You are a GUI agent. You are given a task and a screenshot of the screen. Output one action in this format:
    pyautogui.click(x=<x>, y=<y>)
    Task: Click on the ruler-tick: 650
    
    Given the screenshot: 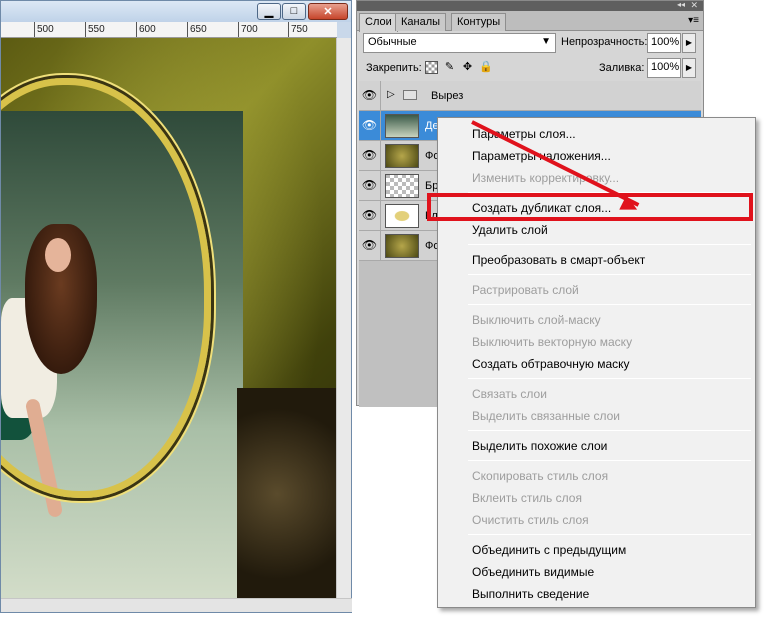 What is the action you would take?
    pyautogui.click(x=197, y=29)
    